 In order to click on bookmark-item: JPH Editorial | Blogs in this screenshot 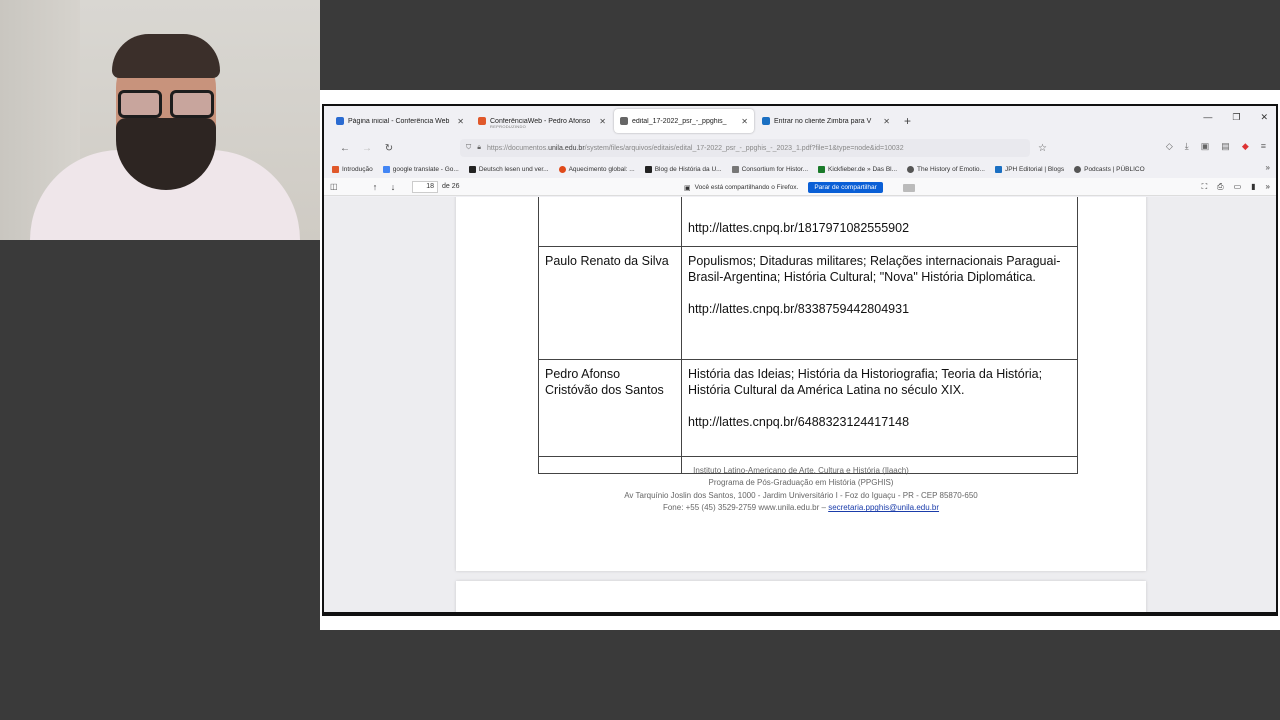, I will do `click(1029, 169)`.